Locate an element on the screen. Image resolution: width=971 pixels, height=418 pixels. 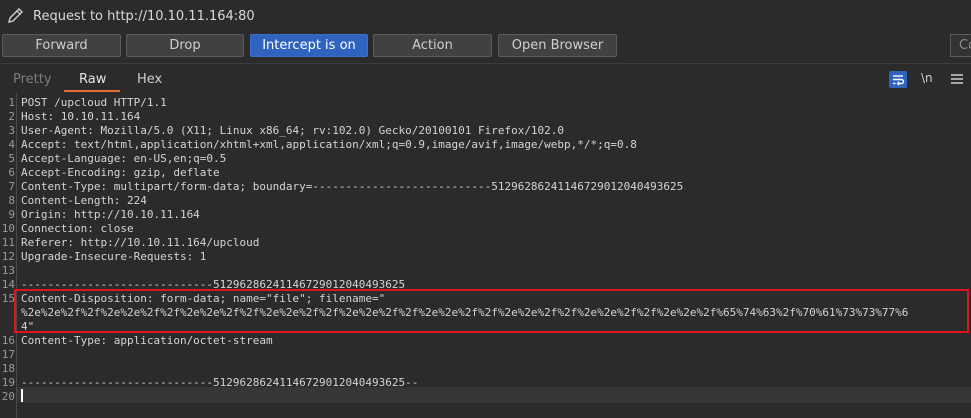
line-number: 12 is located at coordinates (8, 256).